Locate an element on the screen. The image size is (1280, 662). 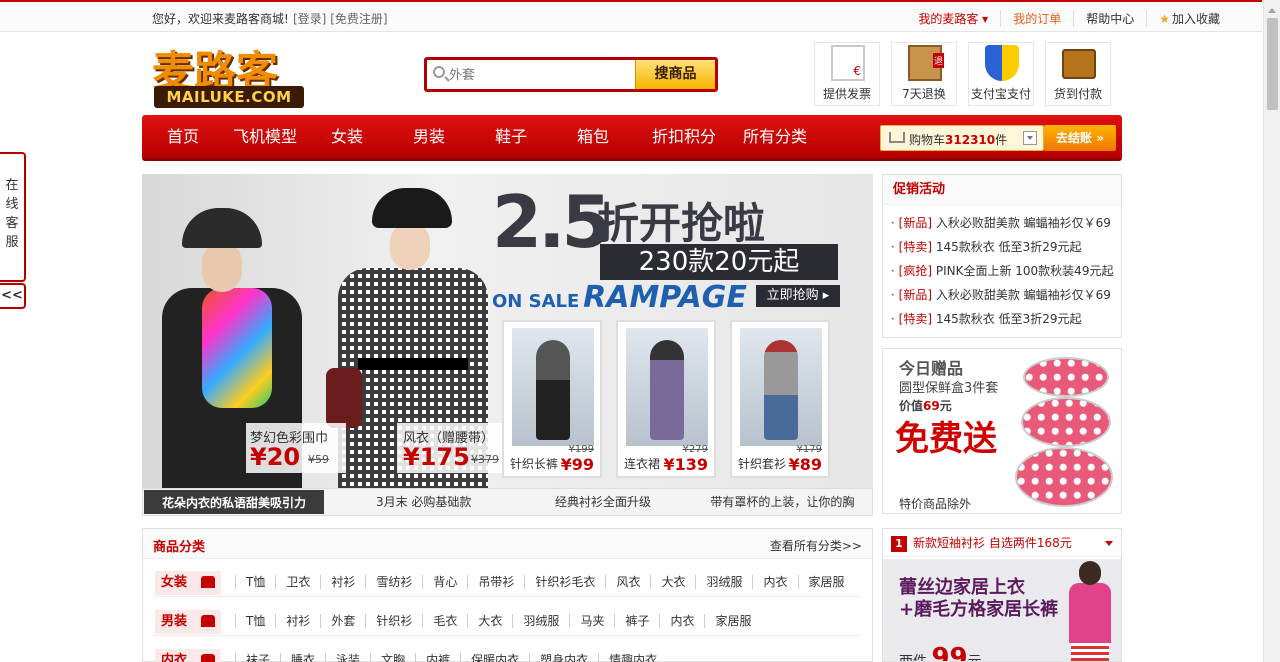
view-all-categories-link: 查看所有分类>> is located at coordinates (816, 545).